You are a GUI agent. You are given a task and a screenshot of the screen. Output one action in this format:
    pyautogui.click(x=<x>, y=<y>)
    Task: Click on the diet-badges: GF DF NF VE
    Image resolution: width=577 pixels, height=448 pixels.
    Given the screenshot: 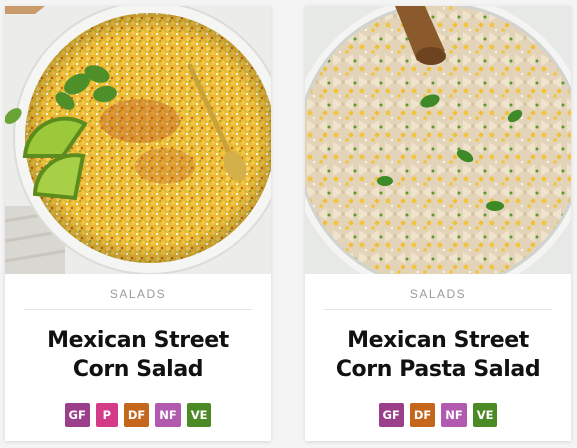 What is the action you would take?
    pyautogui.click(x=438, y=415)
    